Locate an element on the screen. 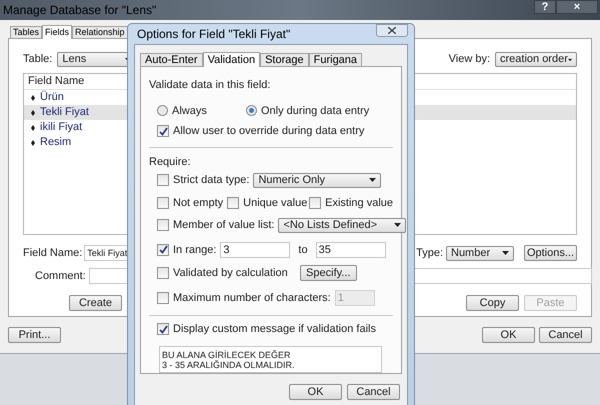 The image size is (600, 405). label: Maximum number of characters: is located at coordinates (252, 298).